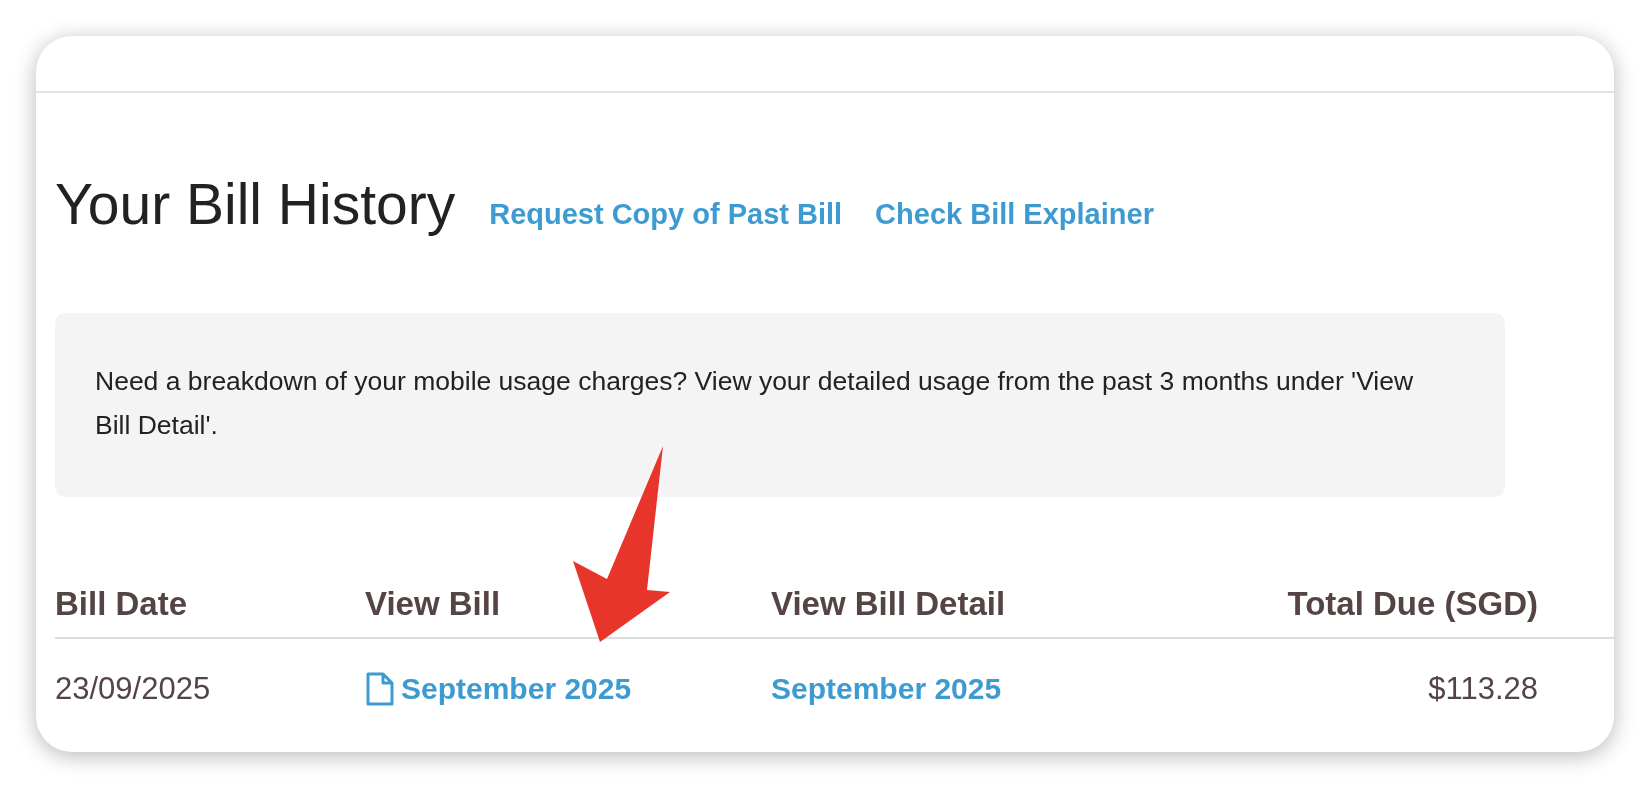  What do you see at coordinates (133, 689) in the screenshot?
I see `bill-date: 23/09/2025` at bounding box center [133, 689].